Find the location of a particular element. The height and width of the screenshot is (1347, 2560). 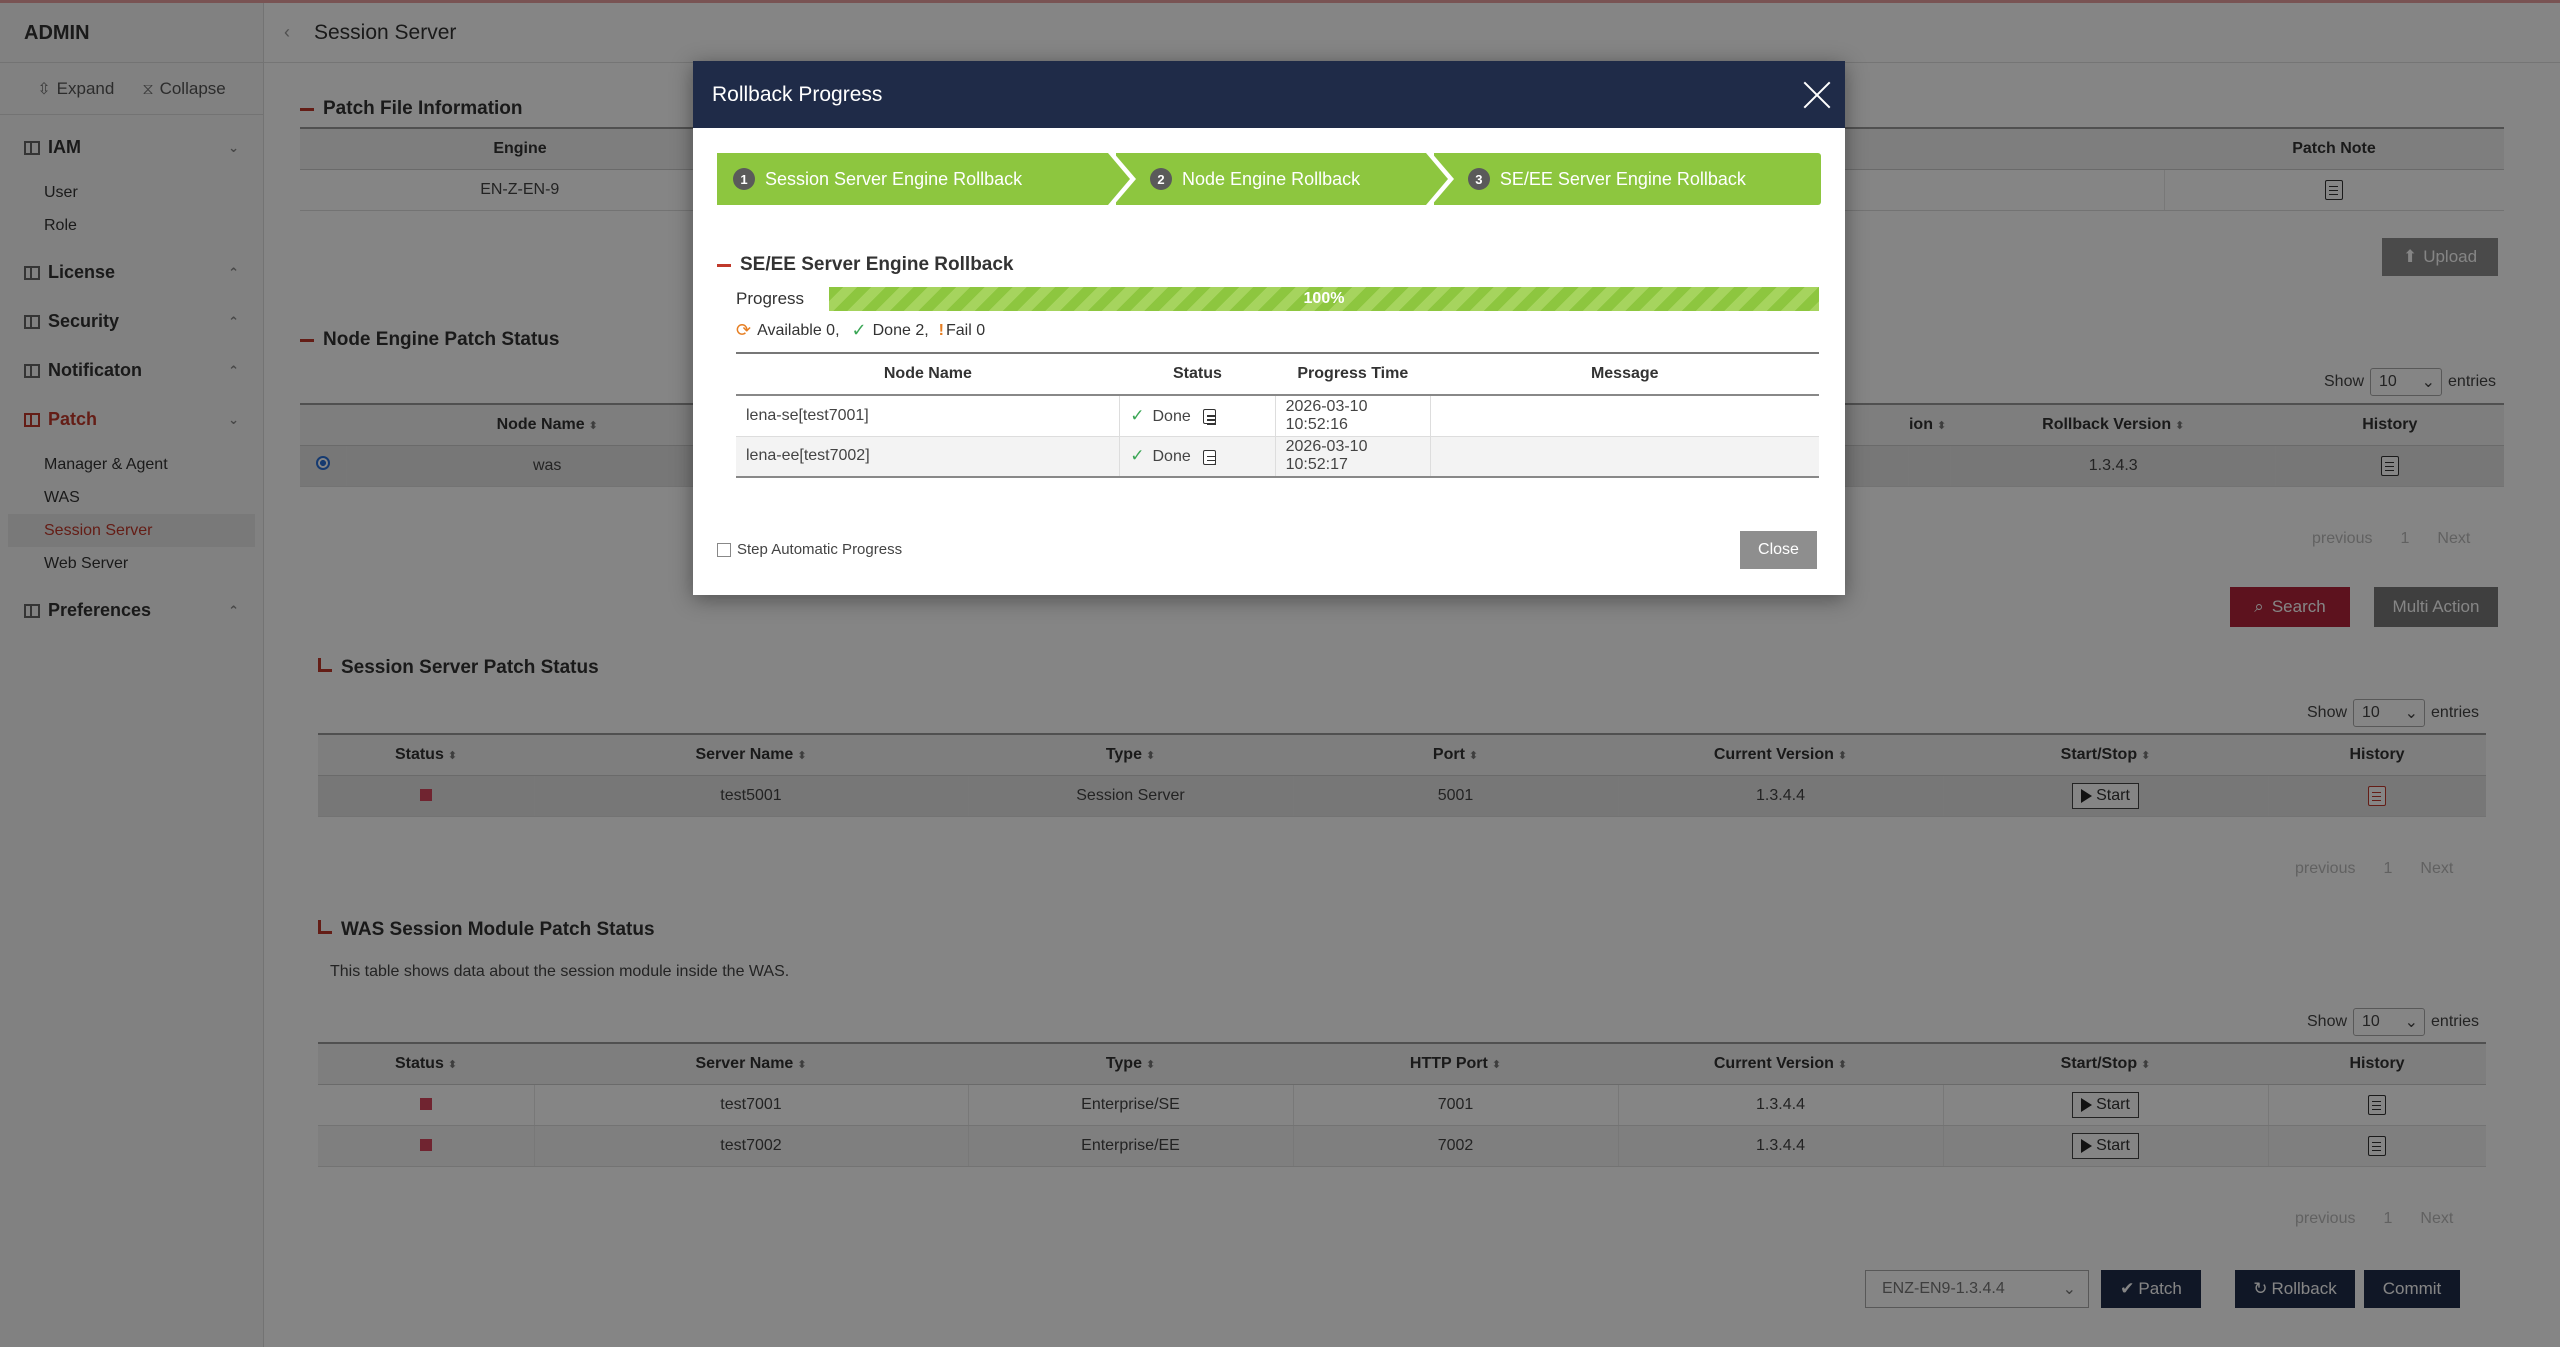

progress-bar: 100% is located at coordinates (1324, 299).